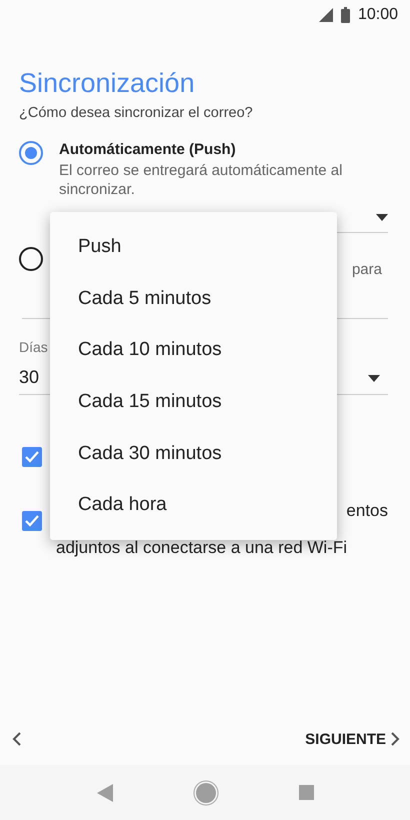  I want to click on back-icon, so click(104, 793).